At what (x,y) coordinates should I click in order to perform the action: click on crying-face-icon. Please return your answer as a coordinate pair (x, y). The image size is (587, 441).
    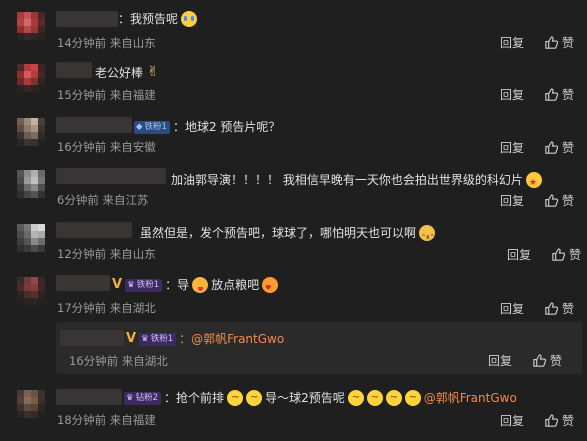
    Looking at the image, I should click on (189, 19).